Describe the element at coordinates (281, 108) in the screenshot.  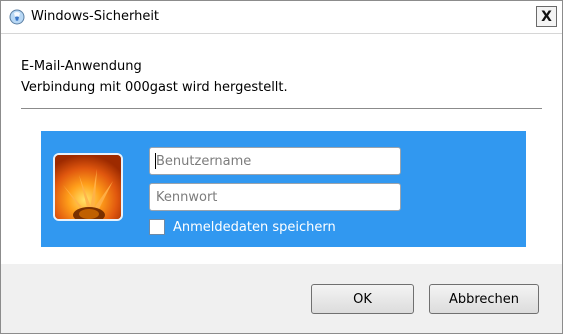
I see `separator-line` at that location.